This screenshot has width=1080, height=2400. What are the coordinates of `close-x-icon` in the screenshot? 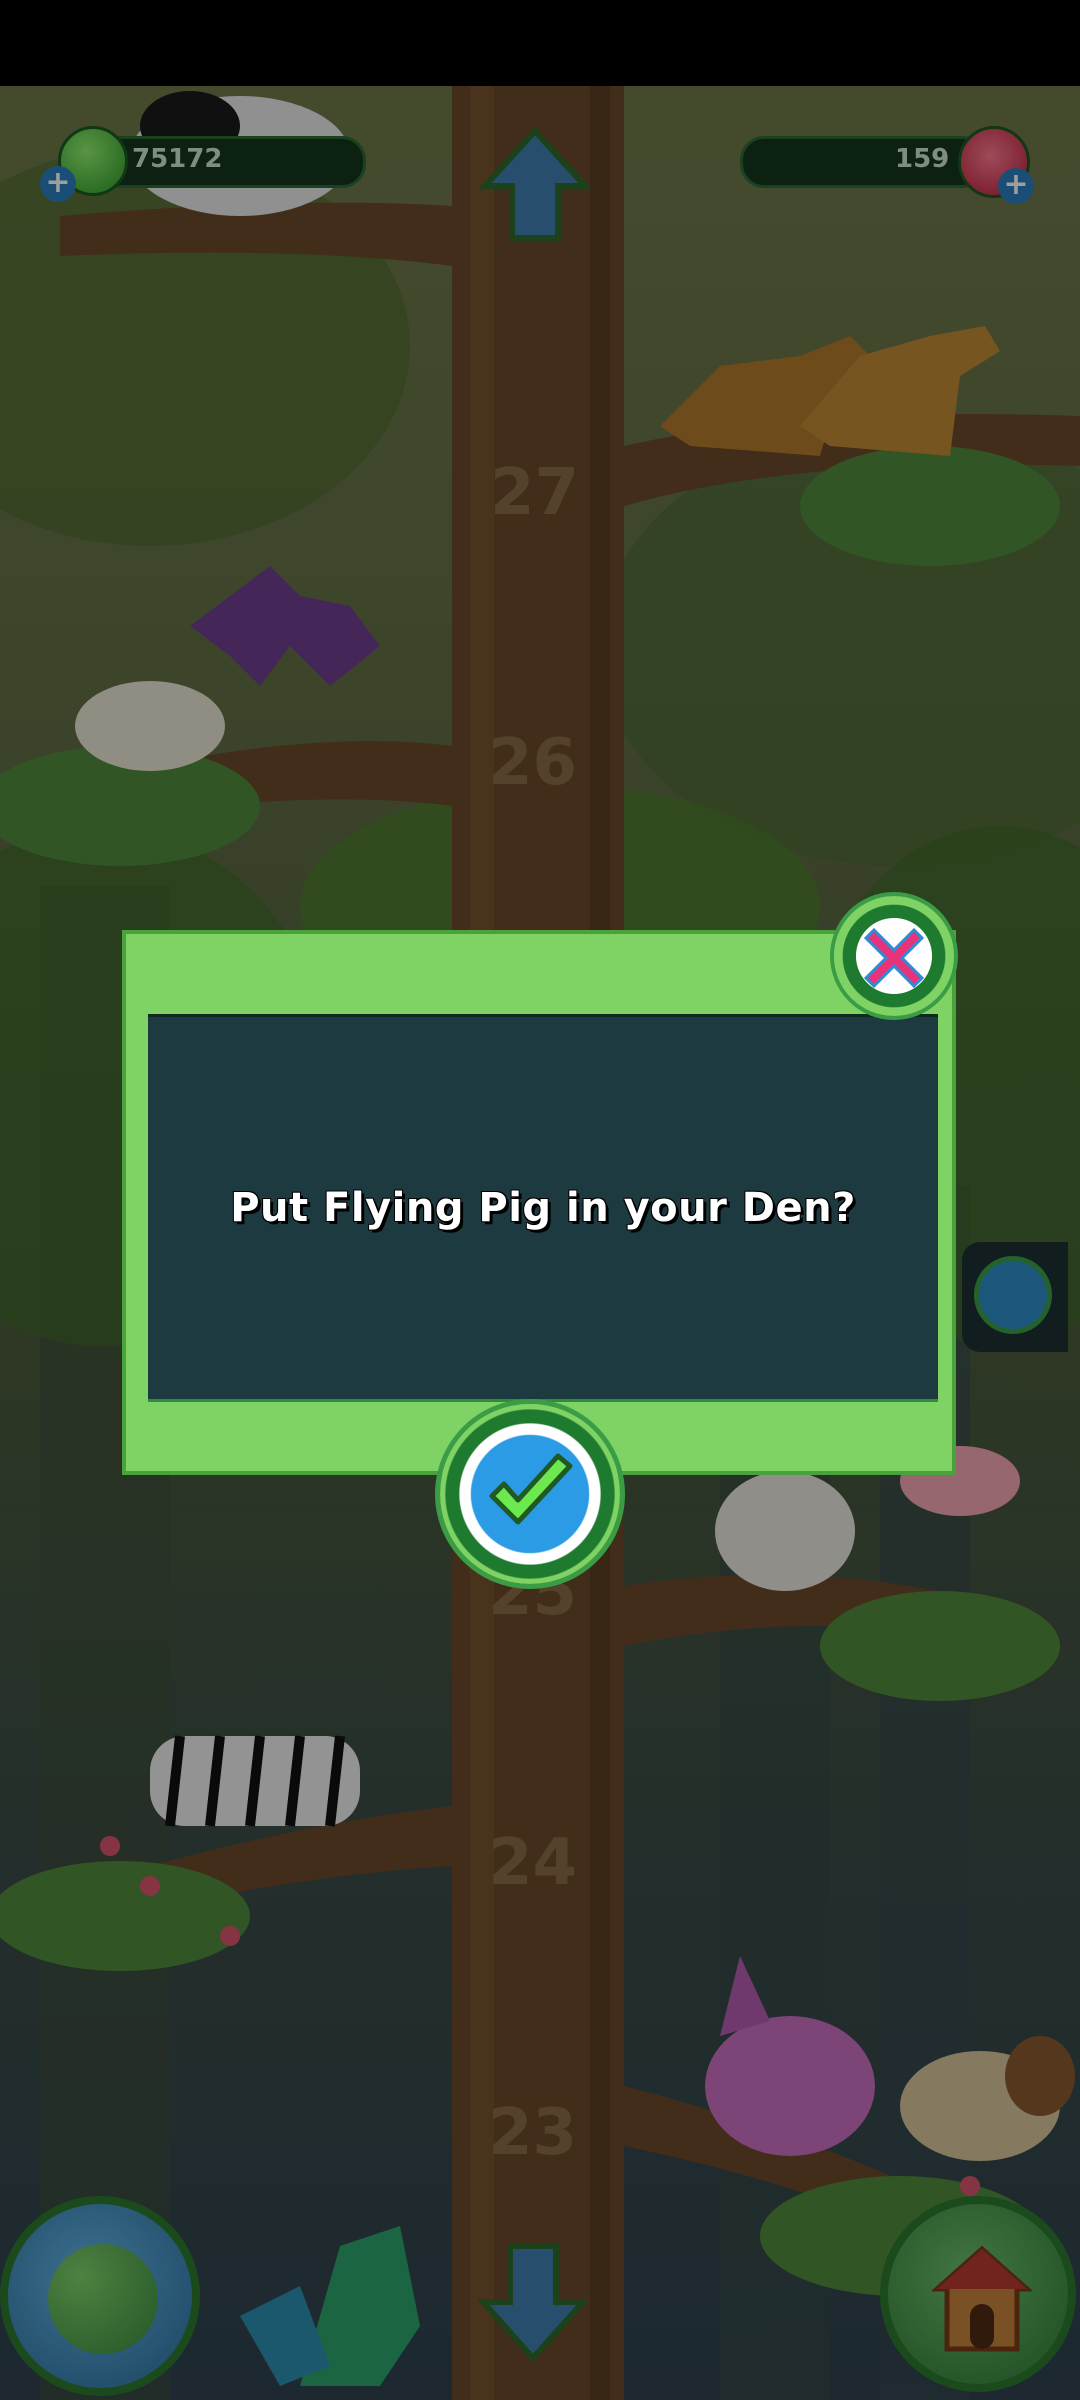 It's located at (894, 956).